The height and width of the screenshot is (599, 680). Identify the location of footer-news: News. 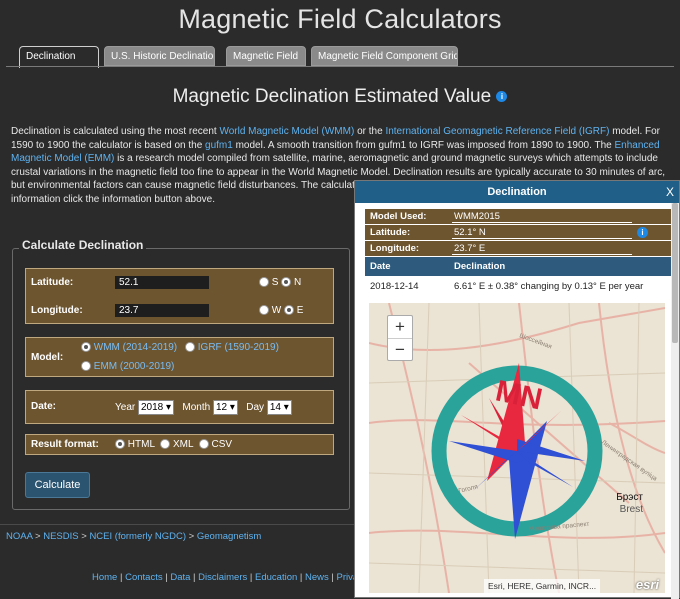
(317, 577).